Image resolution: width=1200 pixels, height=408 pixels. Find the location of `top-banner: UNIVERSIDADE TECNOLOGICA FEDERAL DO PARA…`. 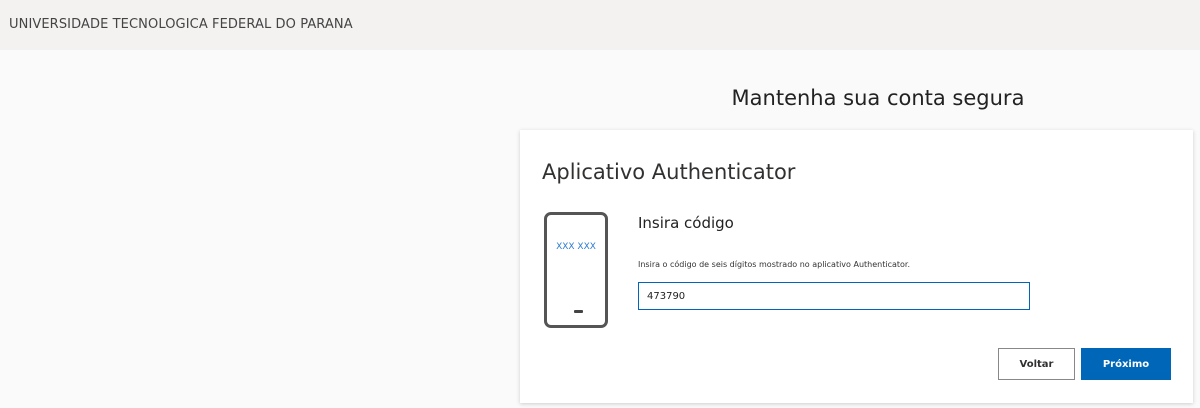

top-banner: UNIVERSIDADE TECNOLOGICA FEDERAL DO PARA… is located at coordinates (600, 25).